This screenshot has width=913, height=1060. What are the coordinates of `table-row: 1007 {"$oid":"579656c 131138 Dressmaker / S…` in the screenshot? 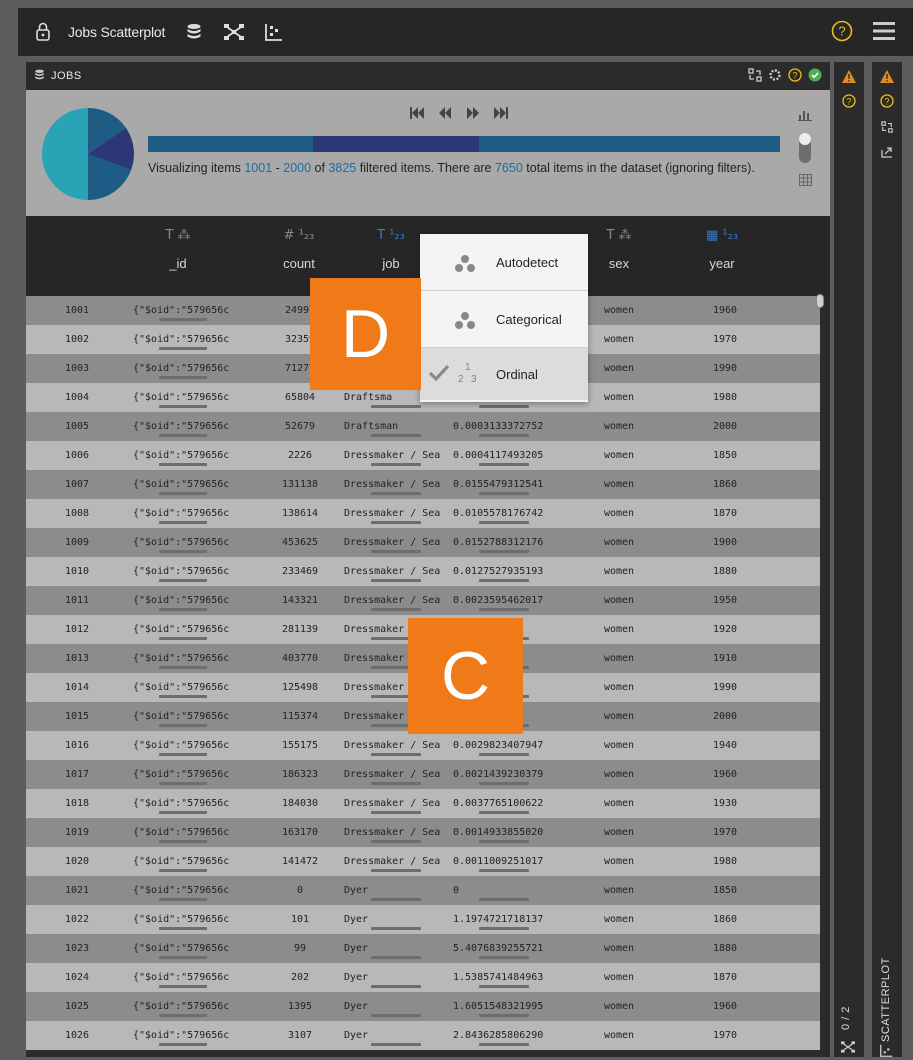 It's located at (423, 484).